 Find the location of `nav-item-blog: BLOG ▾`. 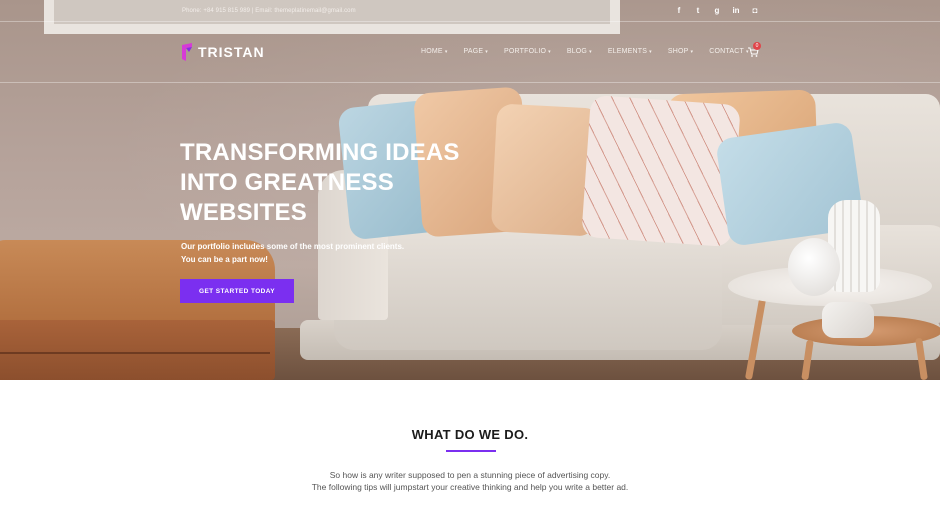

nav-item-blog: BLOG ▾ is located at coordinates (579, 51).